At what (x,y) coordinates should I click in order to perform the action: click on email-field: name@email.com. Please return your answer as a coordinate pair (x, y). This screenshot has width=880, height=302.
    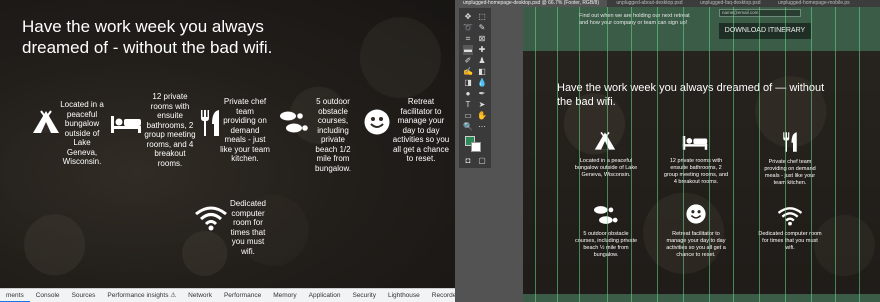
    Looking at the image, I should click on (760, 13).